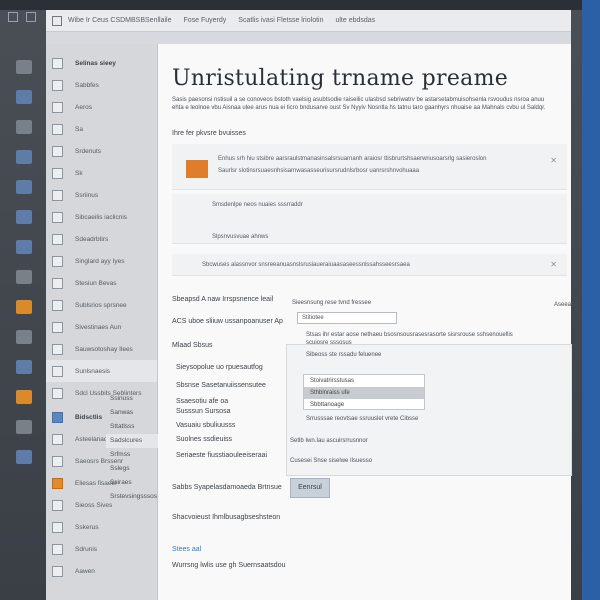  I want to click on sidebar-item-label: Sublsrios sprsnee, so click(101, 305).